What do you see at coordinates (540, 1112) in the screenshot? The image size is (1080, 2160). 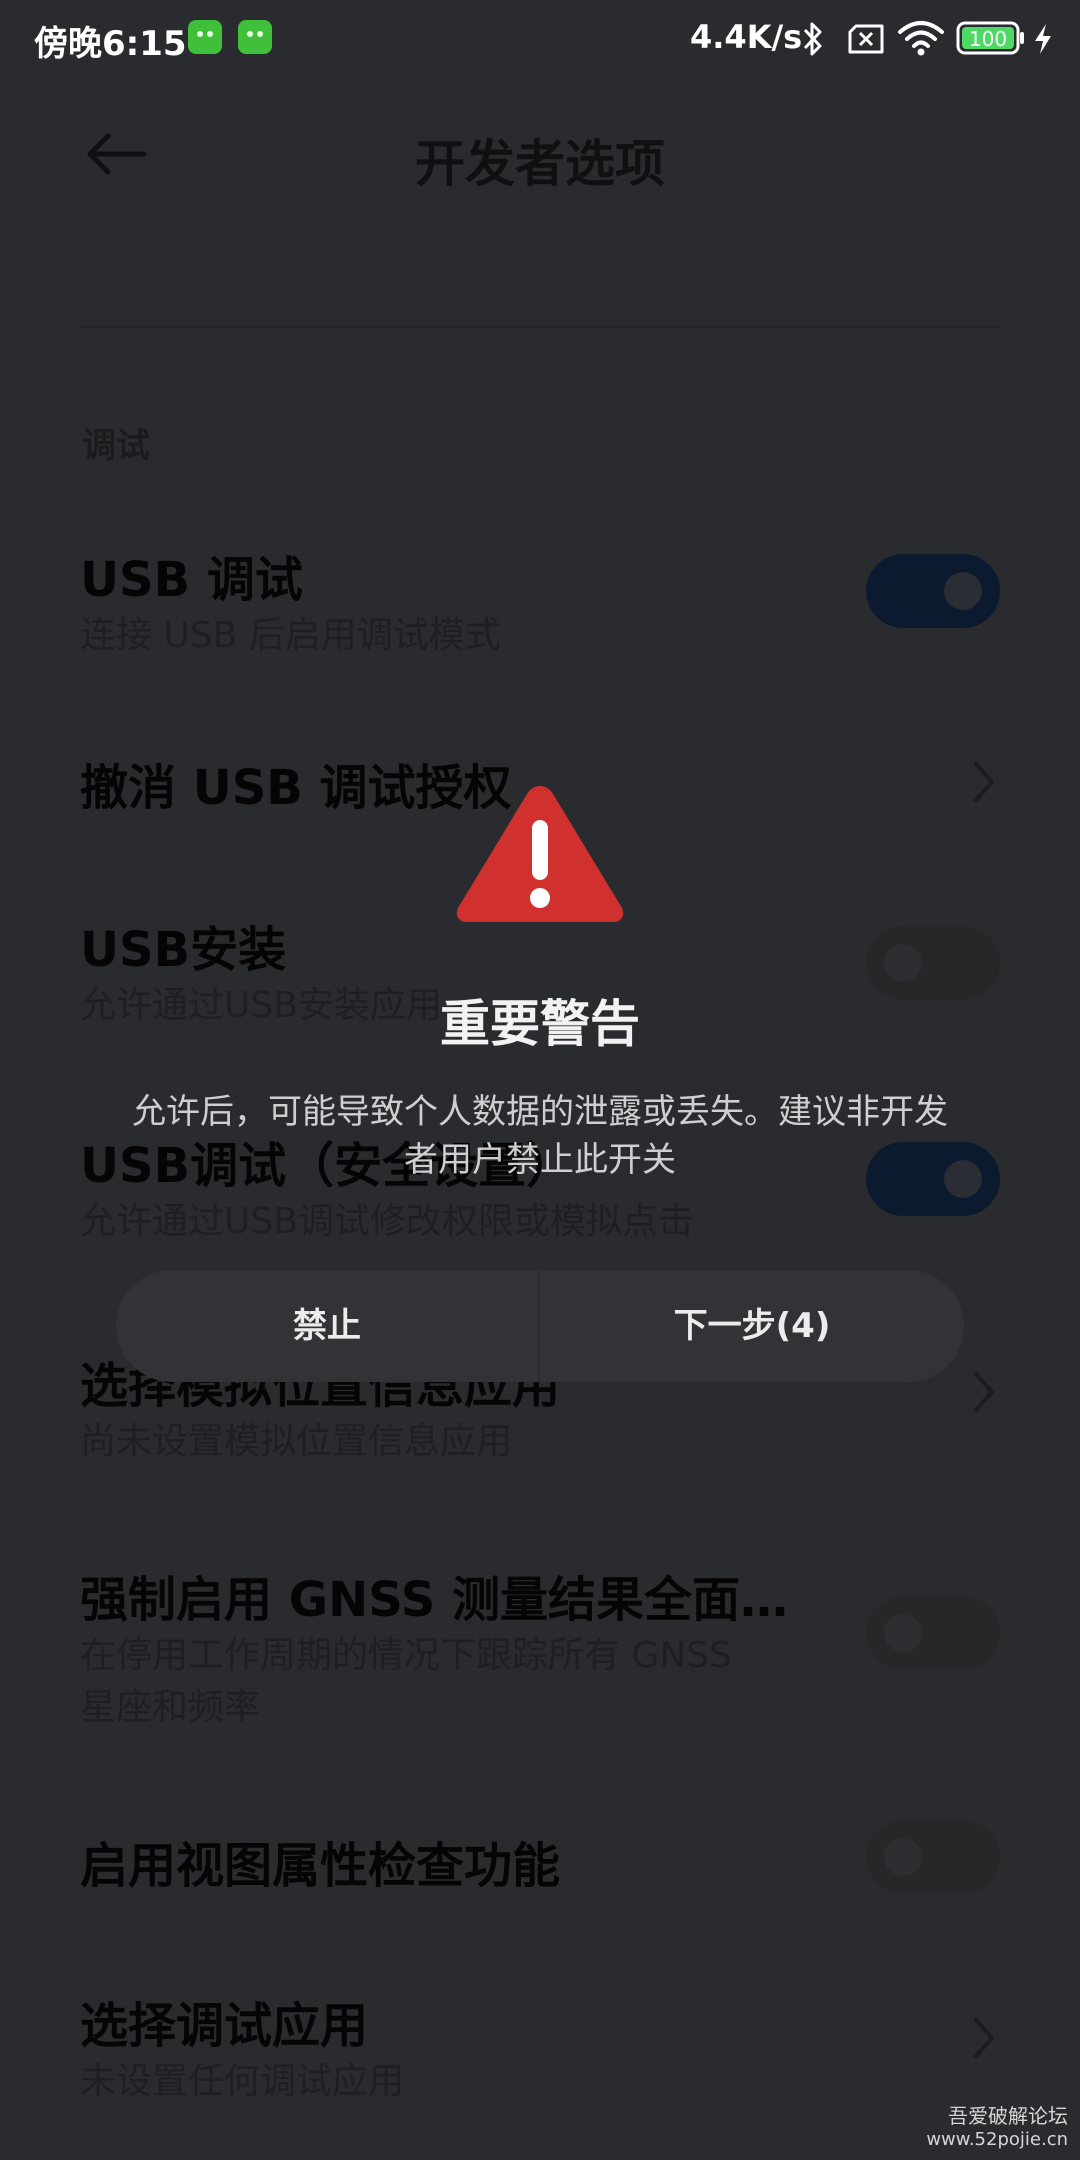 I see `dialog-message-line1: 允许后，可能导致个人数据的泄露或丢失。建议非开发` at bounding box center [540, 1112].